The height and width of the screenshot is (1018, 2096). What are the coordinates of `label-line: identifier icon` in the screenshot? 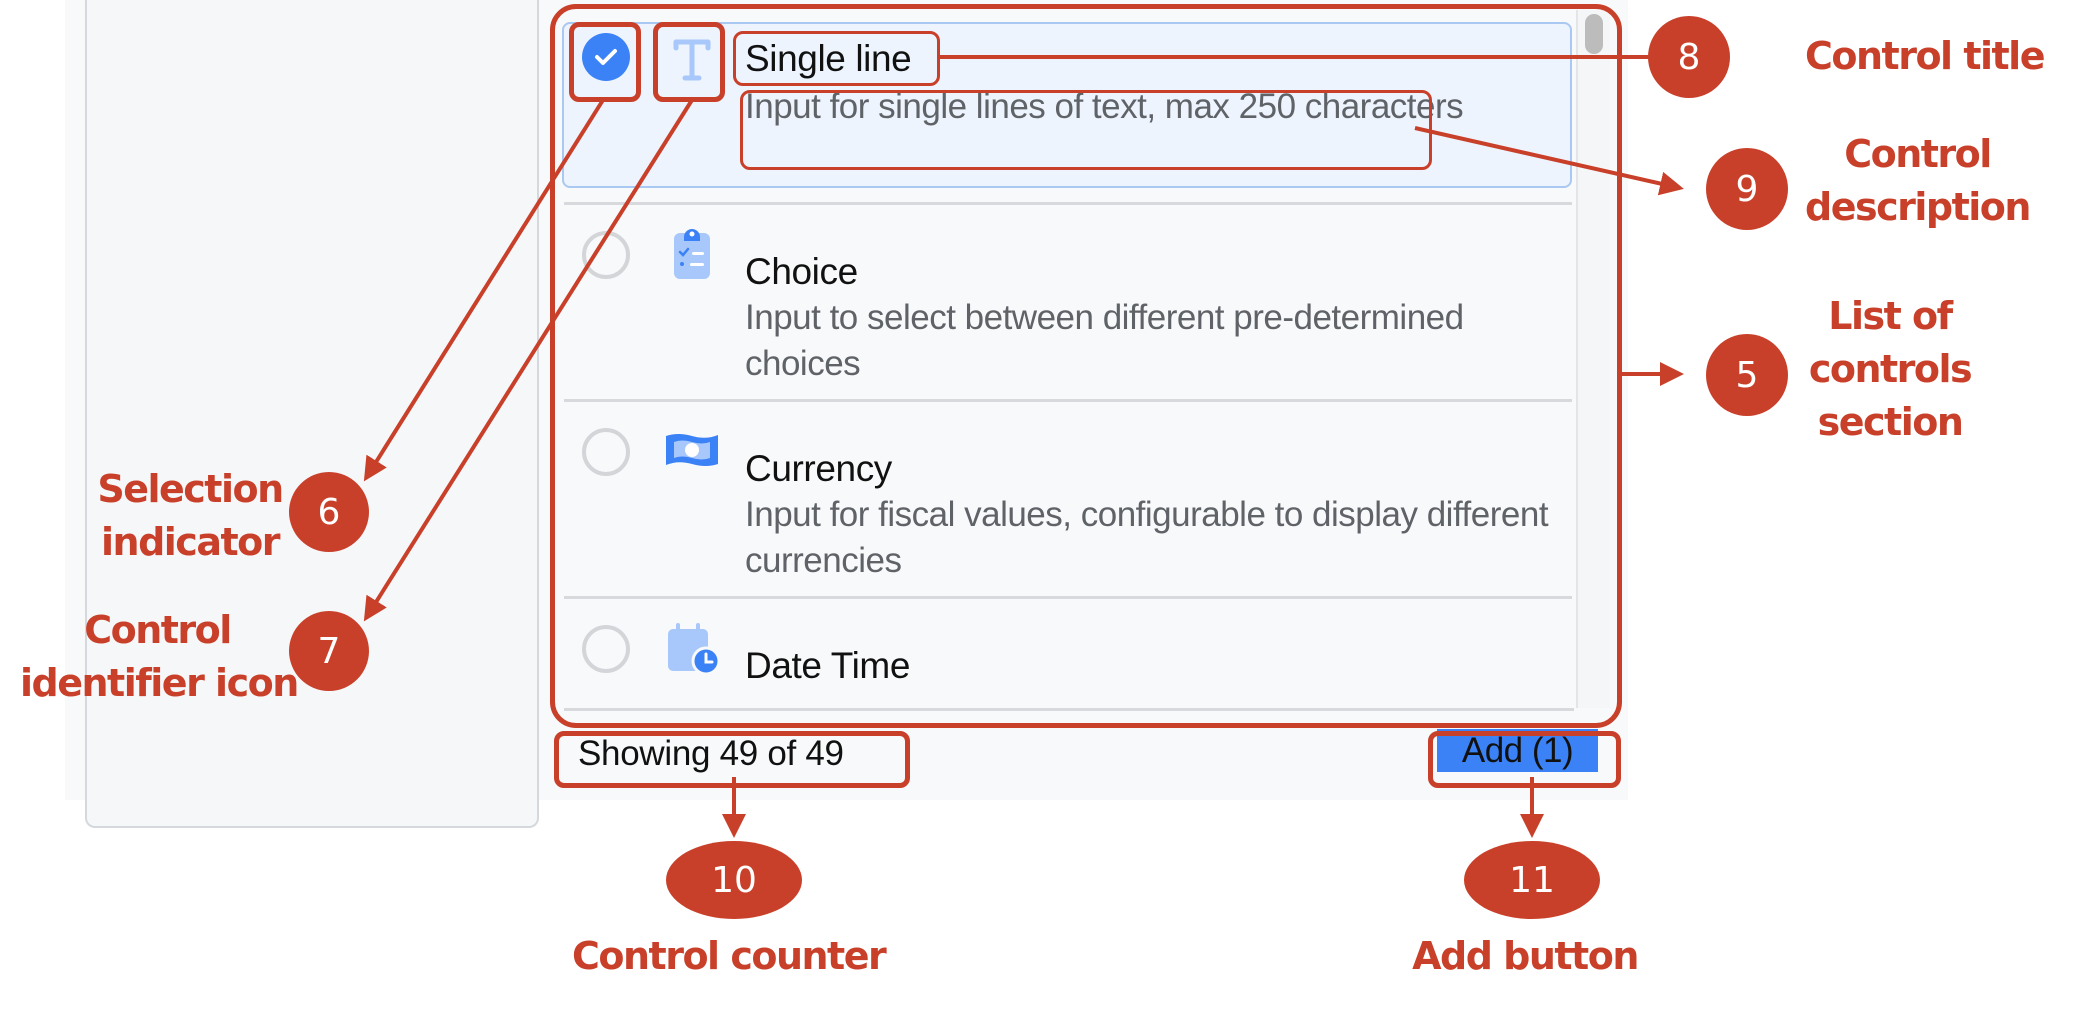 It's located at (159, 683).